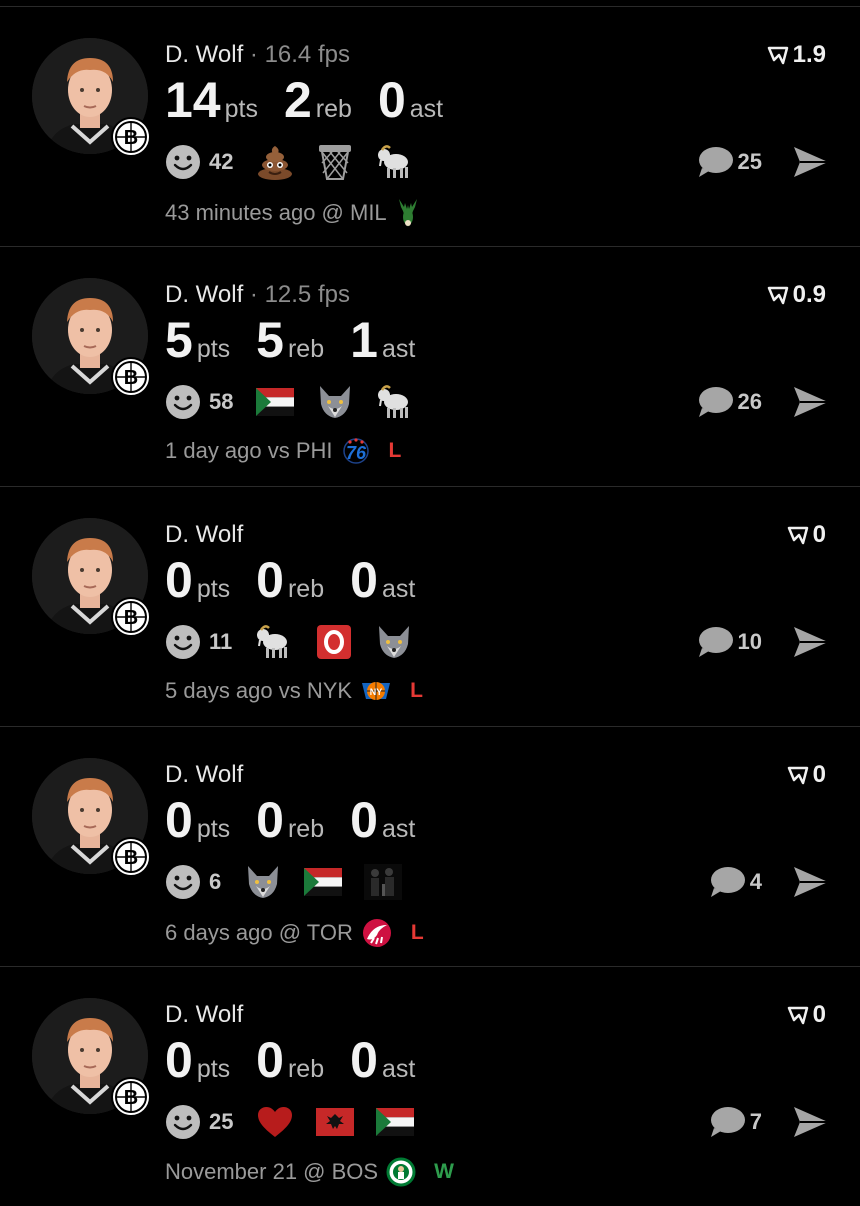 This screenshot has width=860, height=1206. What do you see at coordinates (275, 1122) in the screenshot?
I see `red-heart-emoji` at bounding box center [275, 1122].